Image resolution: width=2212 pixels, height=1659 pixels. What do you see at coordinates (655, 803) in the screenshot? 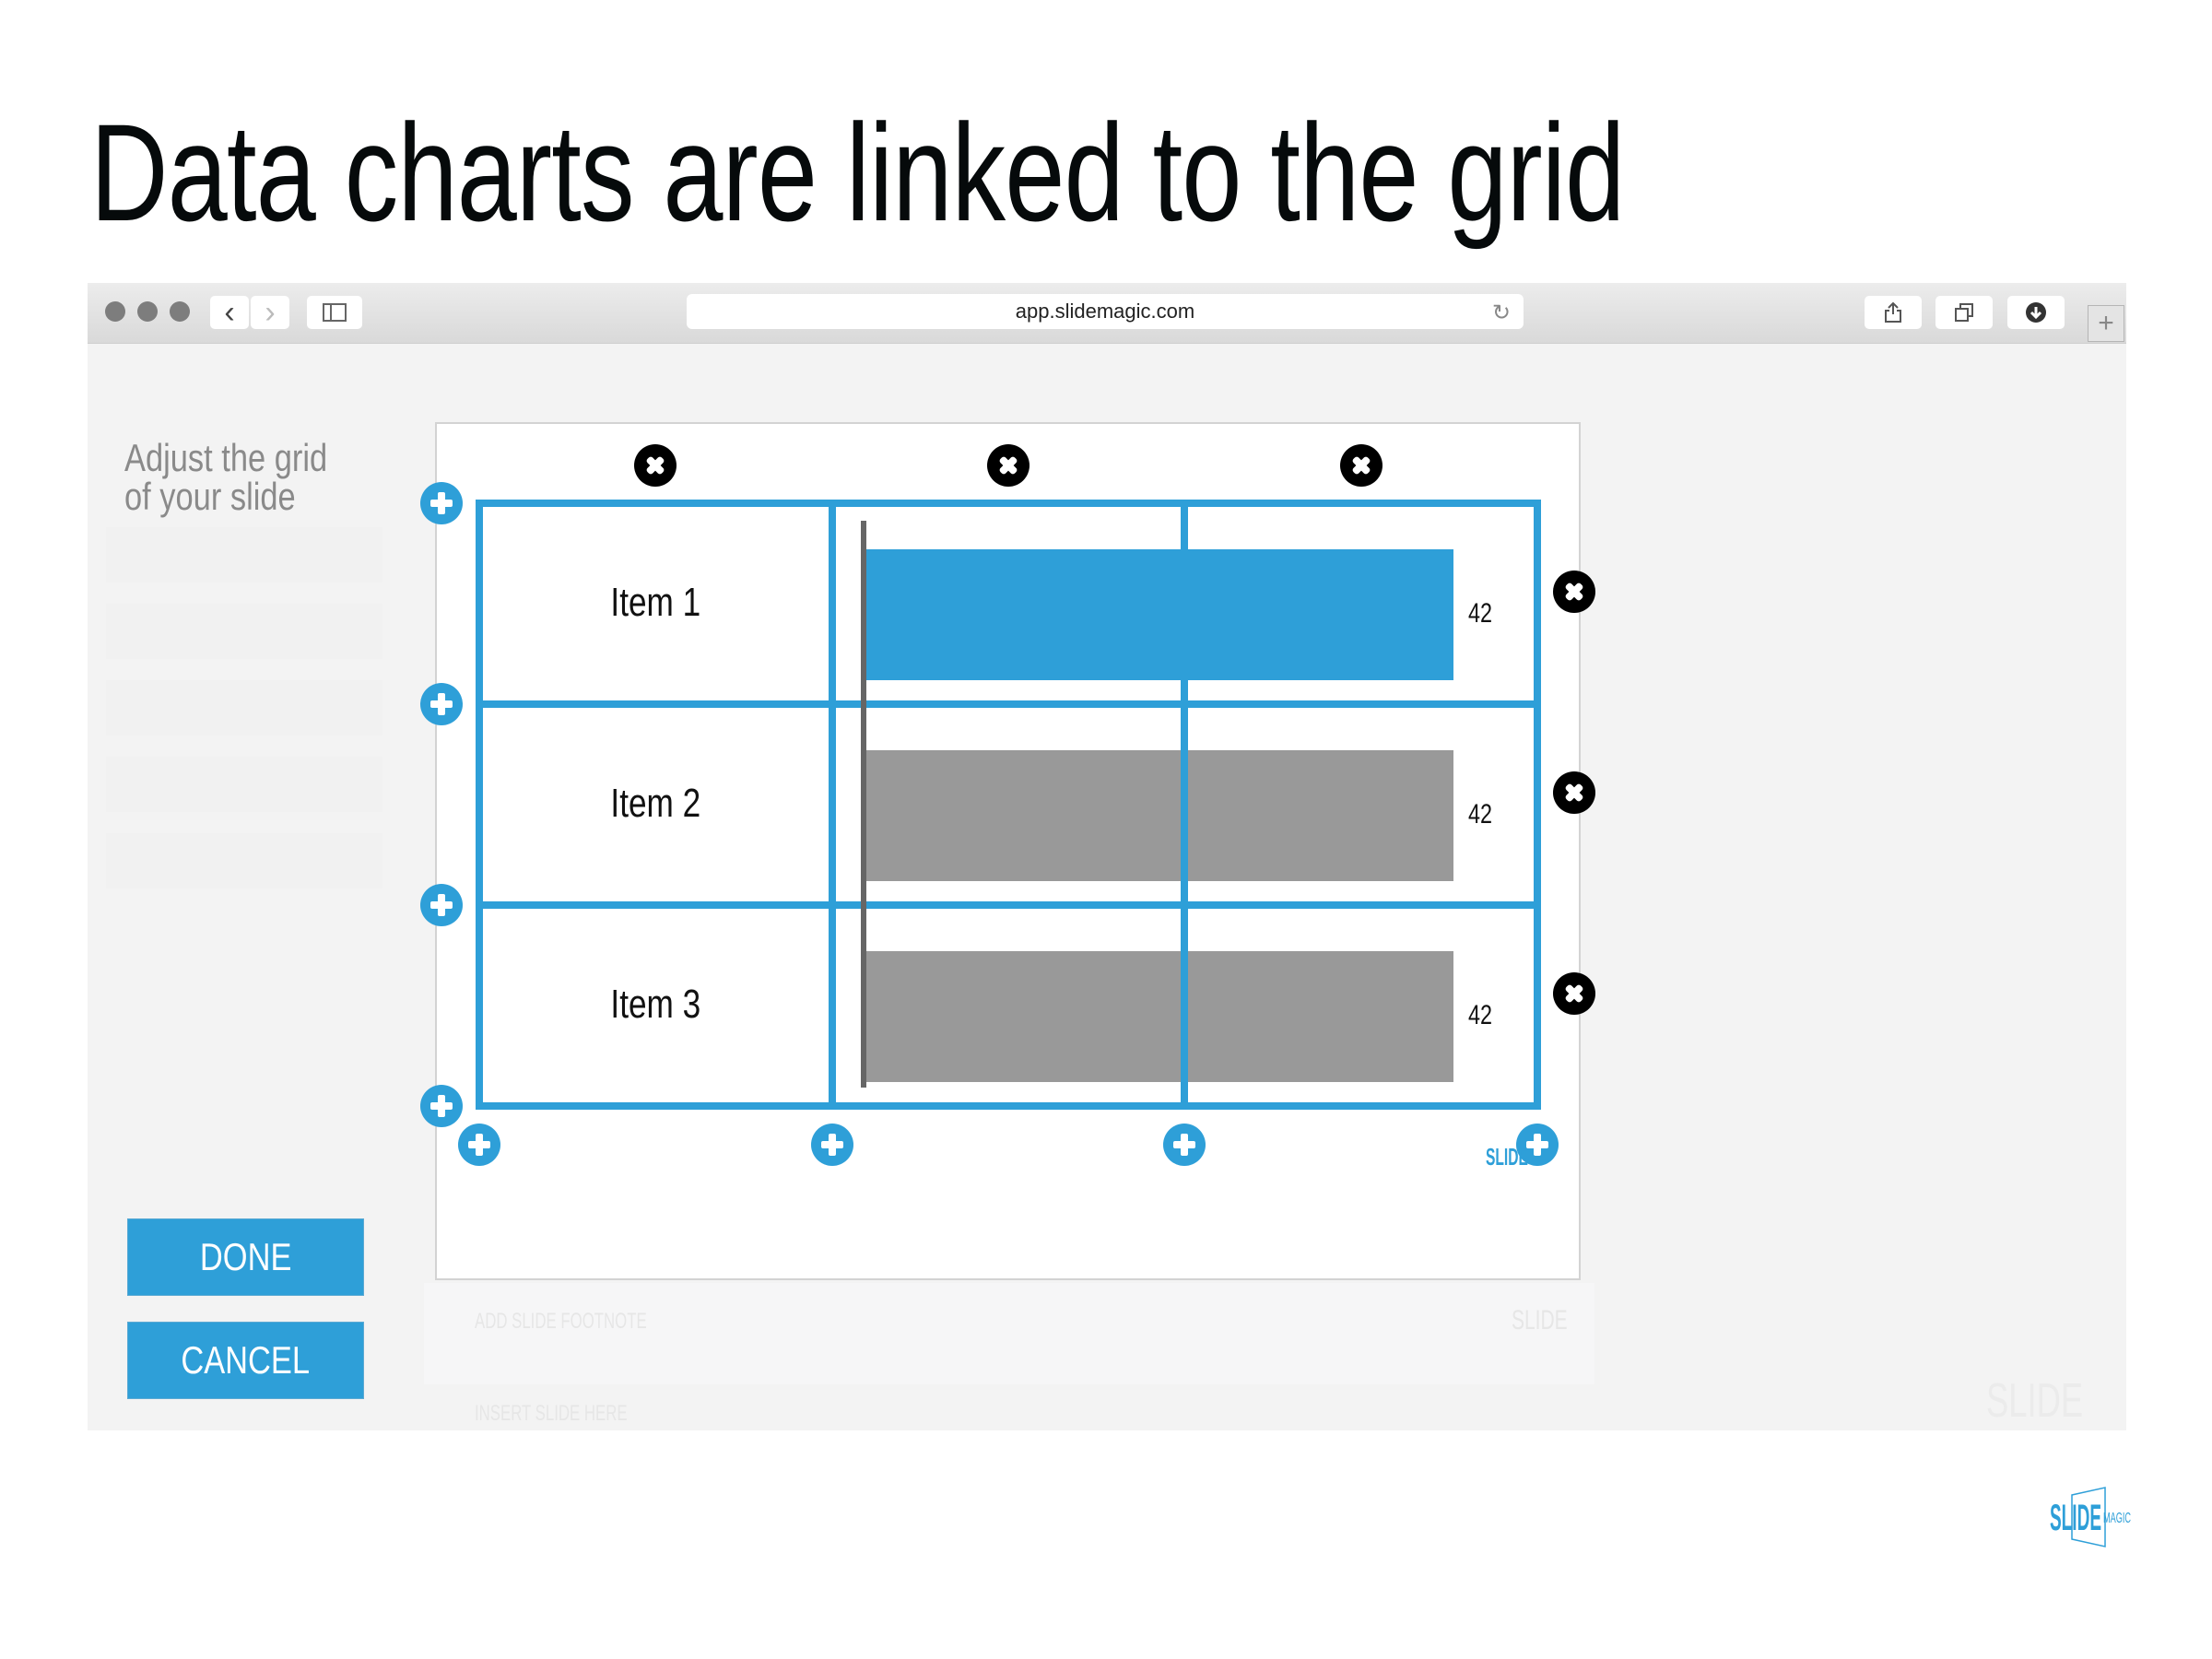
I see `category-label: Item 2` at bounding box center [655, 803].